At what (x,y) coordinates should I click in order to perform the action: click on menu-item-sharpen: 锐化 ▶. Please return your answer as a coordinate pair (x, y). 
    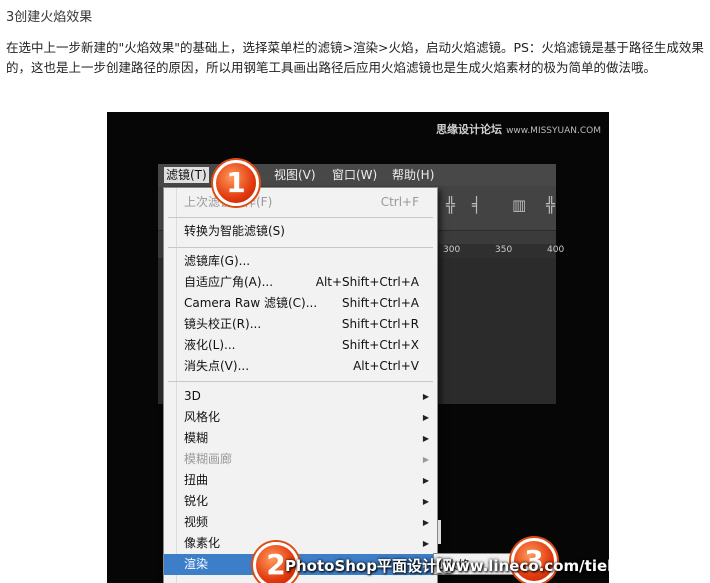
    Looking at the image, I should click on (300, 501).